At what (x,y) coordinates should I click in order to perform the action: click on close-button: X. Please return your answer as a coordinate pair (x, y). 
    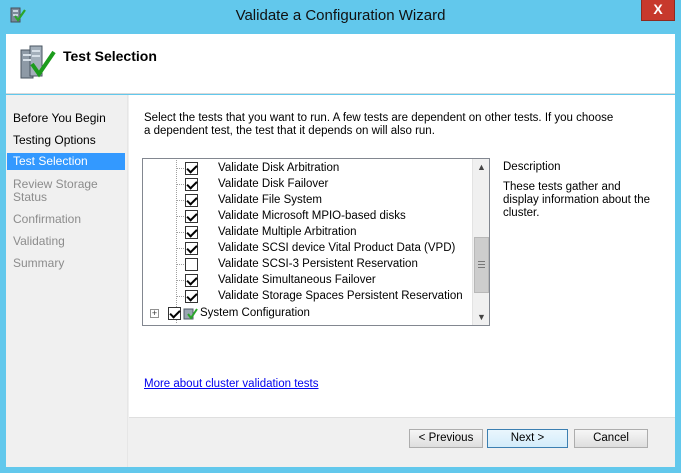
    Looking at the image, I should click on (658, 10).